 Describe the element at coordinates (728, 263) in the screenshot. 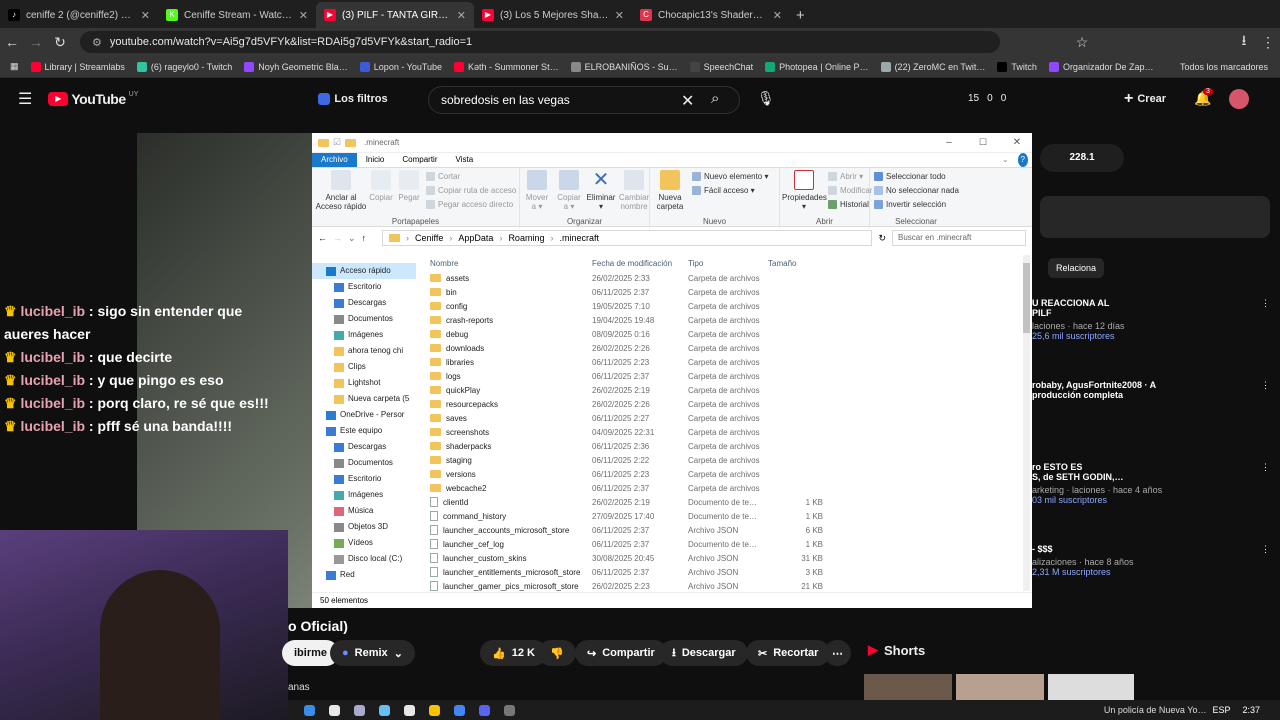

I see `col-type: Tipo` at that location.